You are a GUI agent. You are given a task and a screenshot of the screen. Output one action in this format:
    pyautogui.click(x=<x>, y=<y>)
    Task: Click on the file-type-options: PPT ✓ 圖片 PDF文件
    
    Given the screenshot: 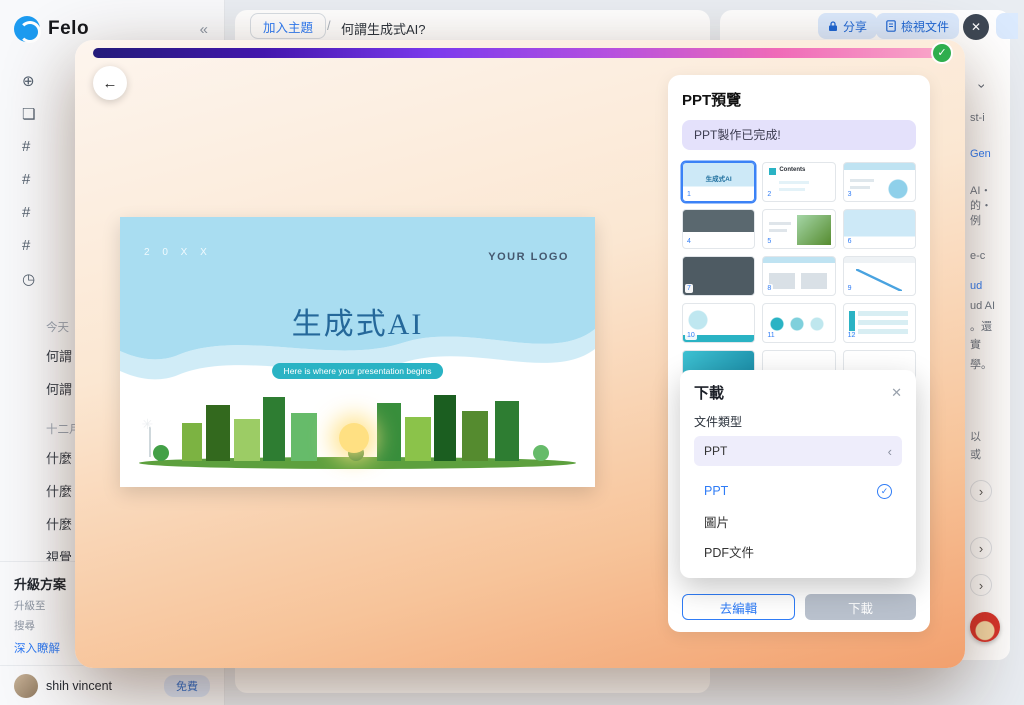 What is the action you would take?
    pyautogui.click(x=798, y=521)
    